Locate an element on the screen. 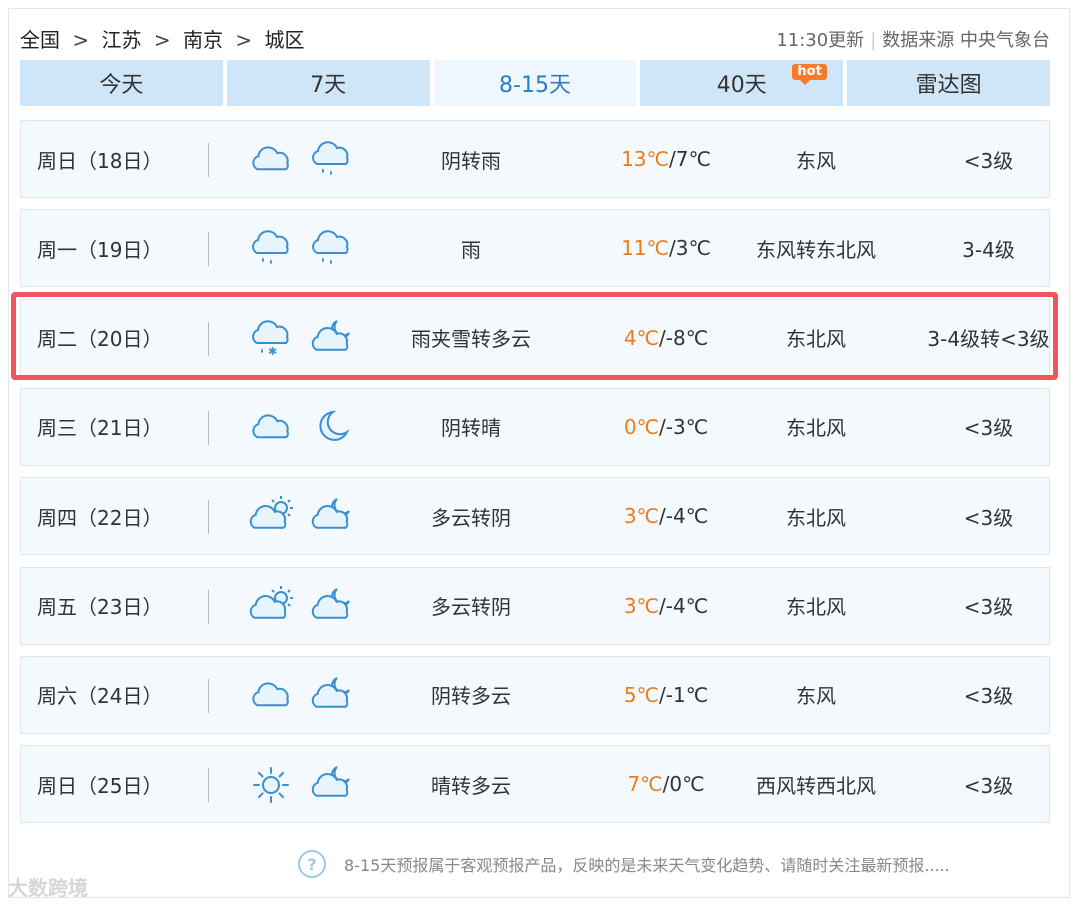 The image size is (1080, 906). forecast-date: 周日（25日） is located at coordinates (100, 785).